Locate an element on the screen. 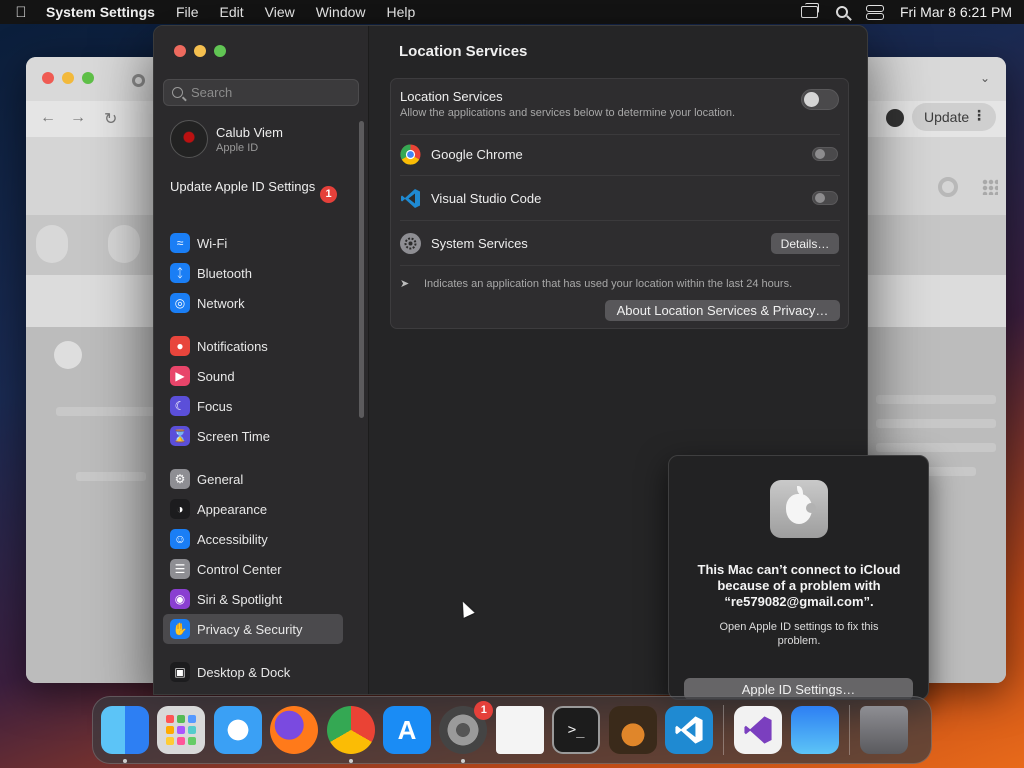  apps-grid-icon is located at coordinates (990, 187).